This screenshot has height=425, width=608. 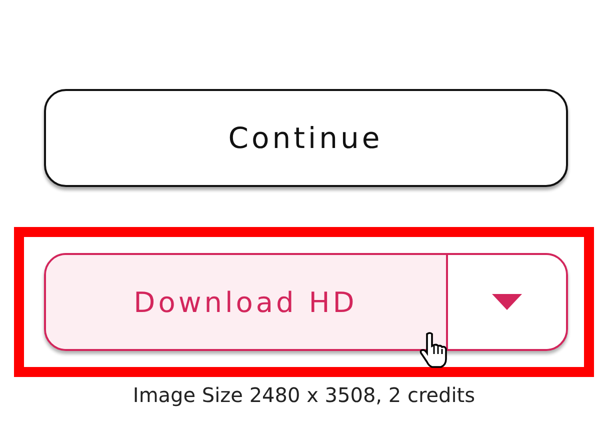 I want to click on download-button: Download HD, so click(x=247, y=302).